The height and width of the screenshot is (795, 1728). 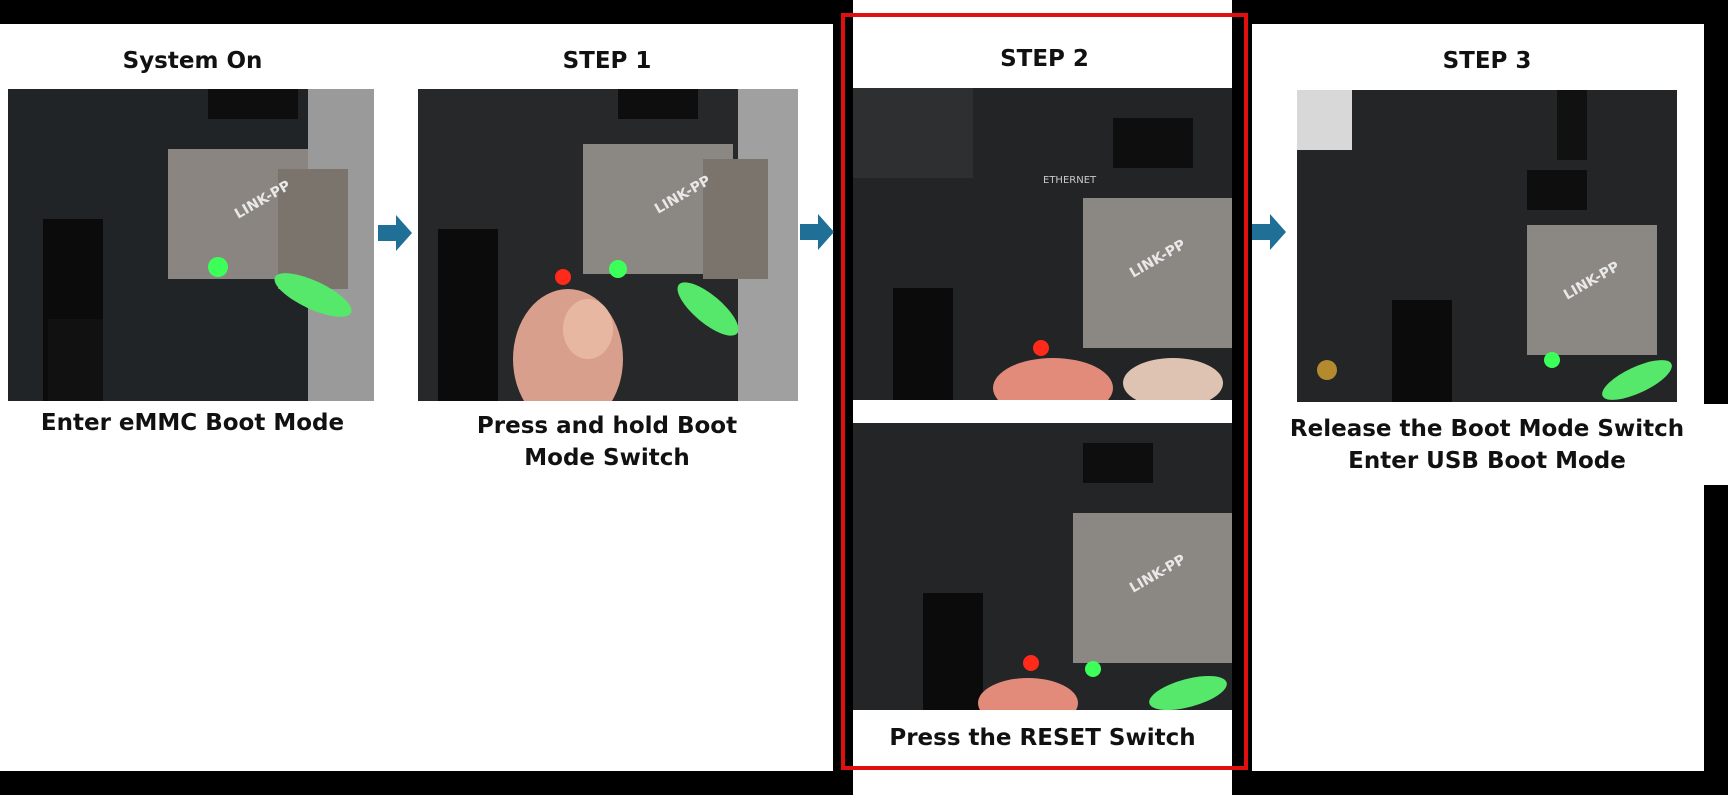 I want to click on caption-line: Press the RESET Switch, so click(x=1042, y=738).